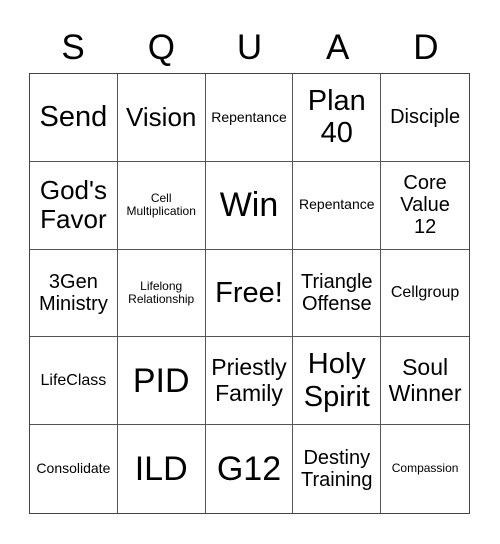 The width and height of the screenshot is (500, 544). I want to click on bingo-cell: G12, so click(250, 469).